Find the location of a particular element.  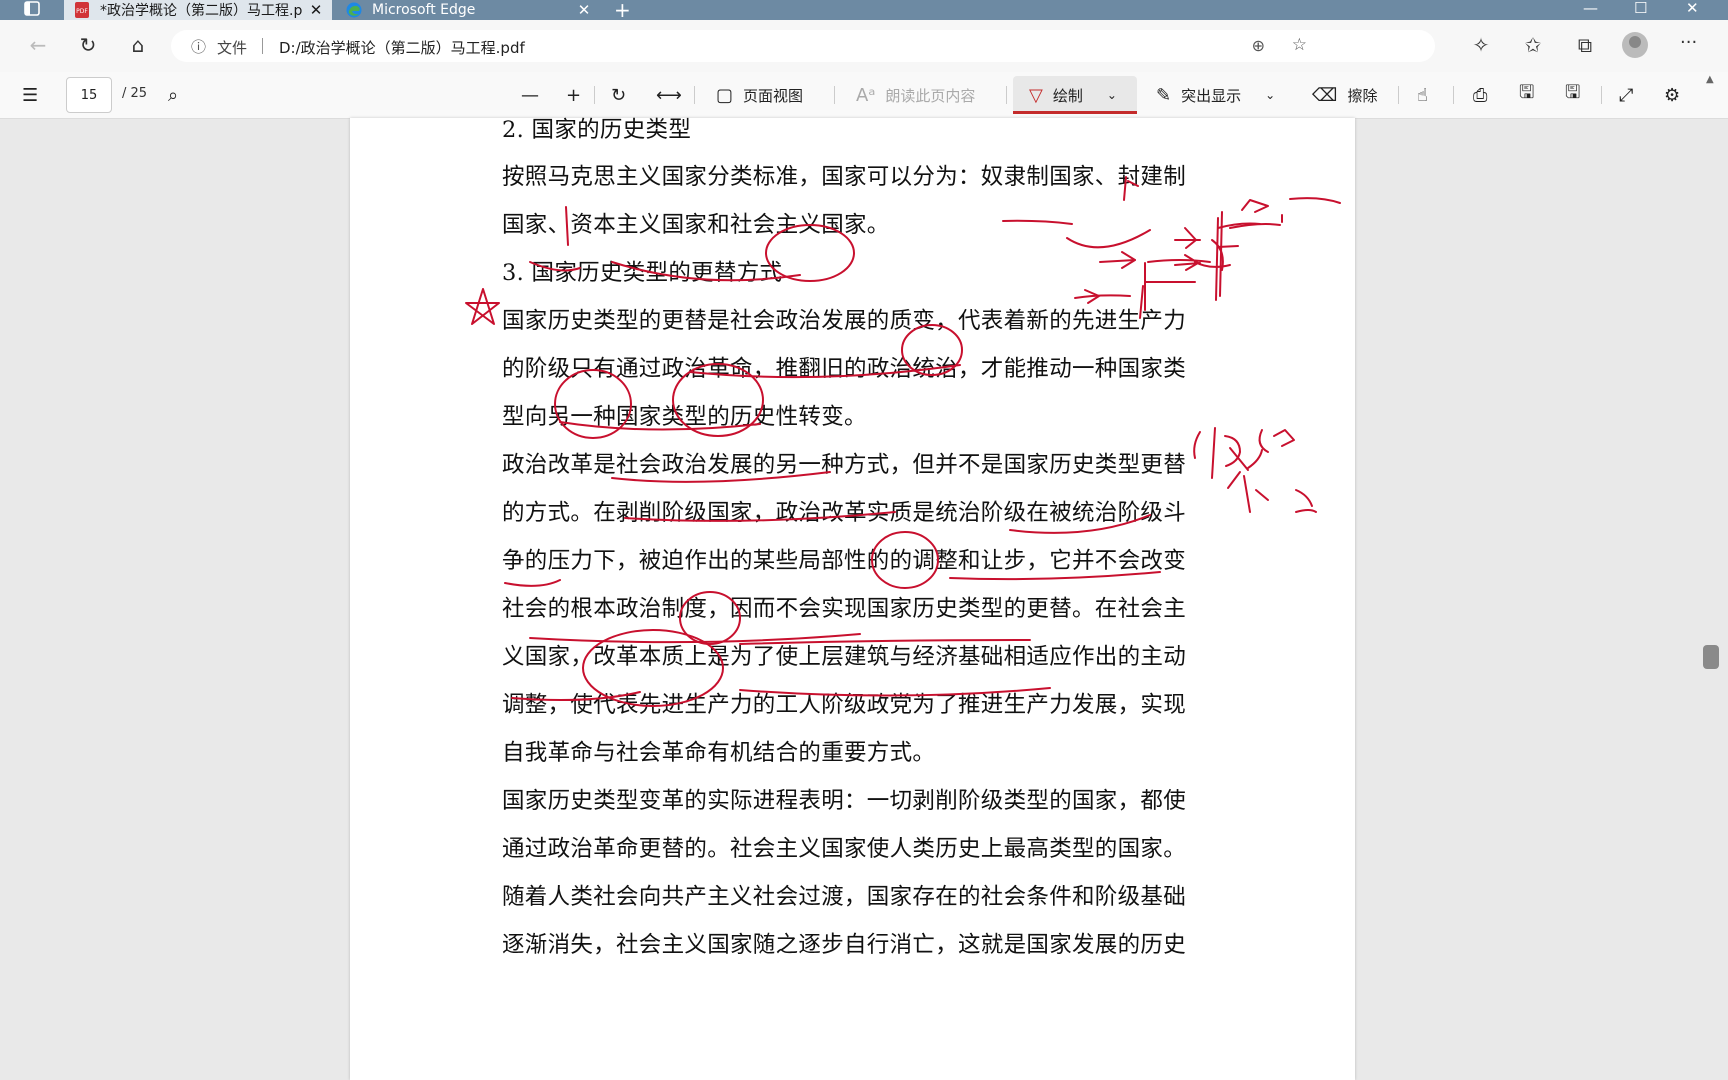

avatar is located at coordinates (1635, 45).